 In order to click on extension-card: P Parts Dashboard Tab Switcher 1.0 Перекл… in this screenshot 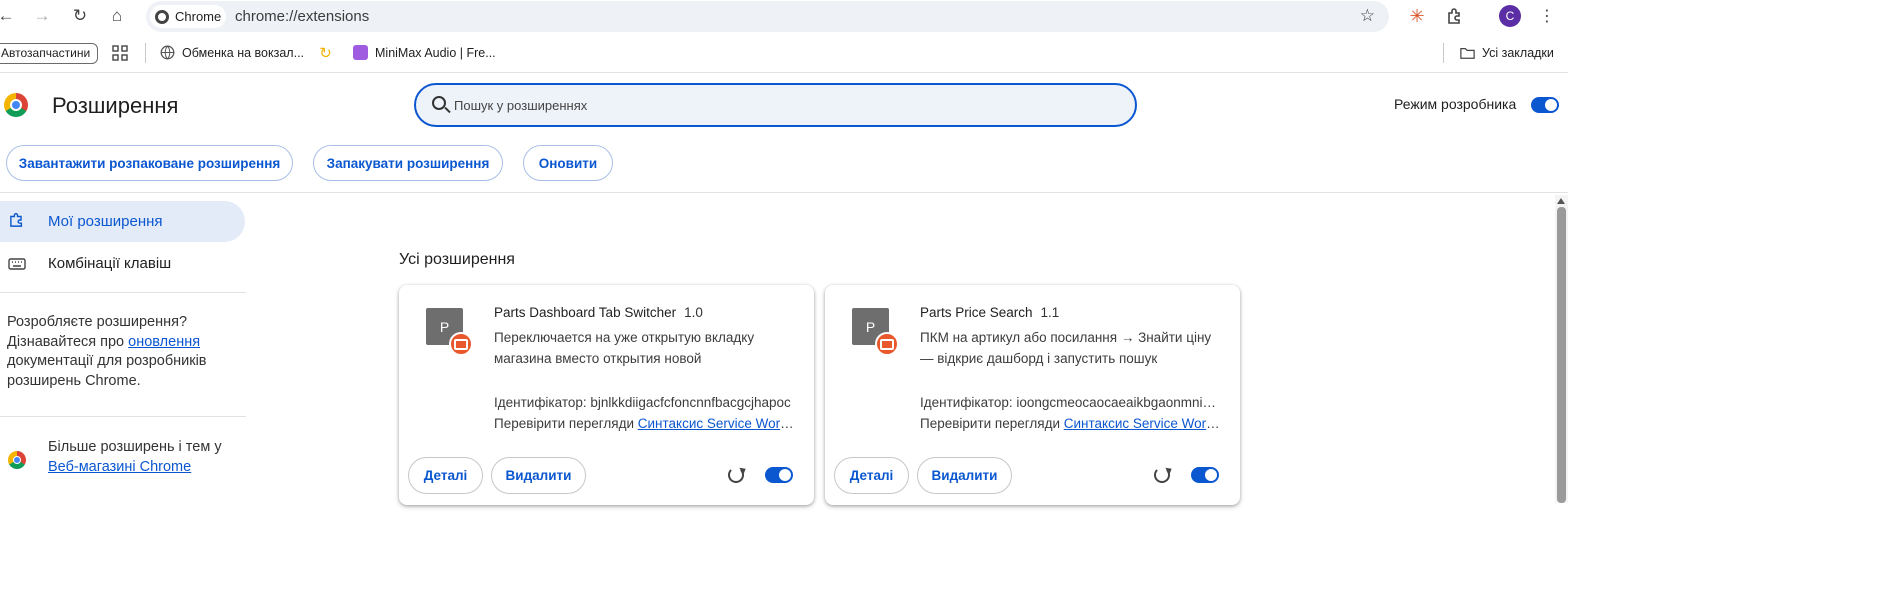, I will do `click(606, 395)`.